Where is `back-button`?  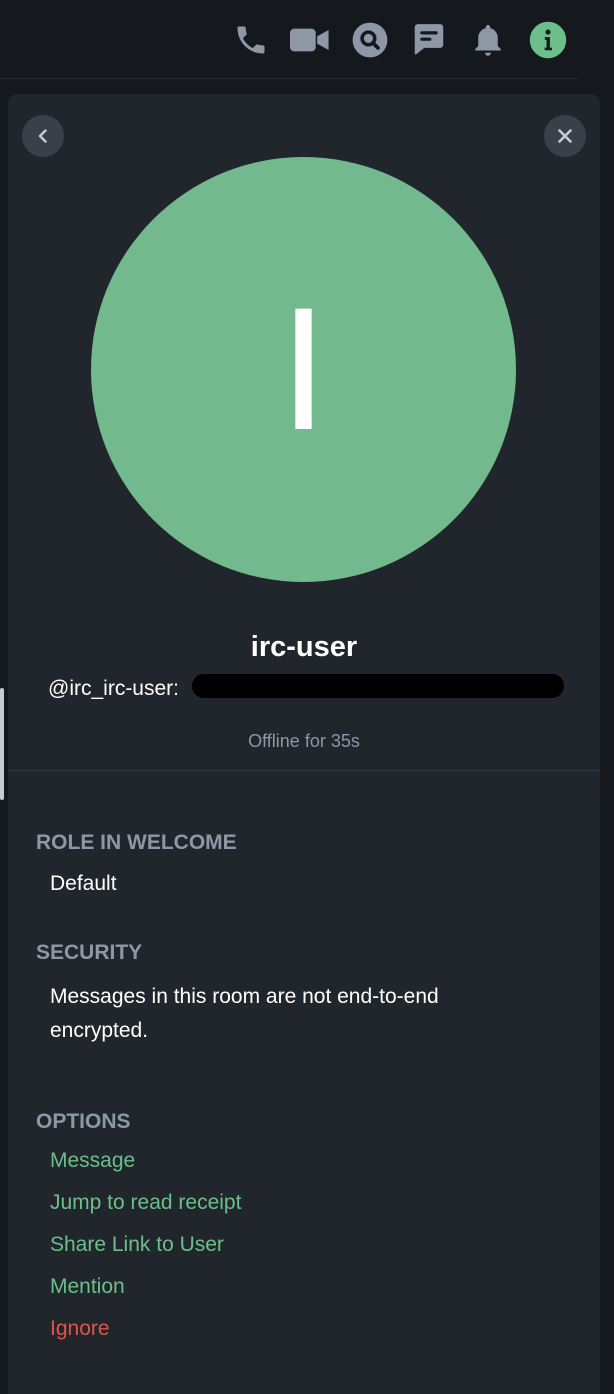
back-button is located at coordinates (43, 136).